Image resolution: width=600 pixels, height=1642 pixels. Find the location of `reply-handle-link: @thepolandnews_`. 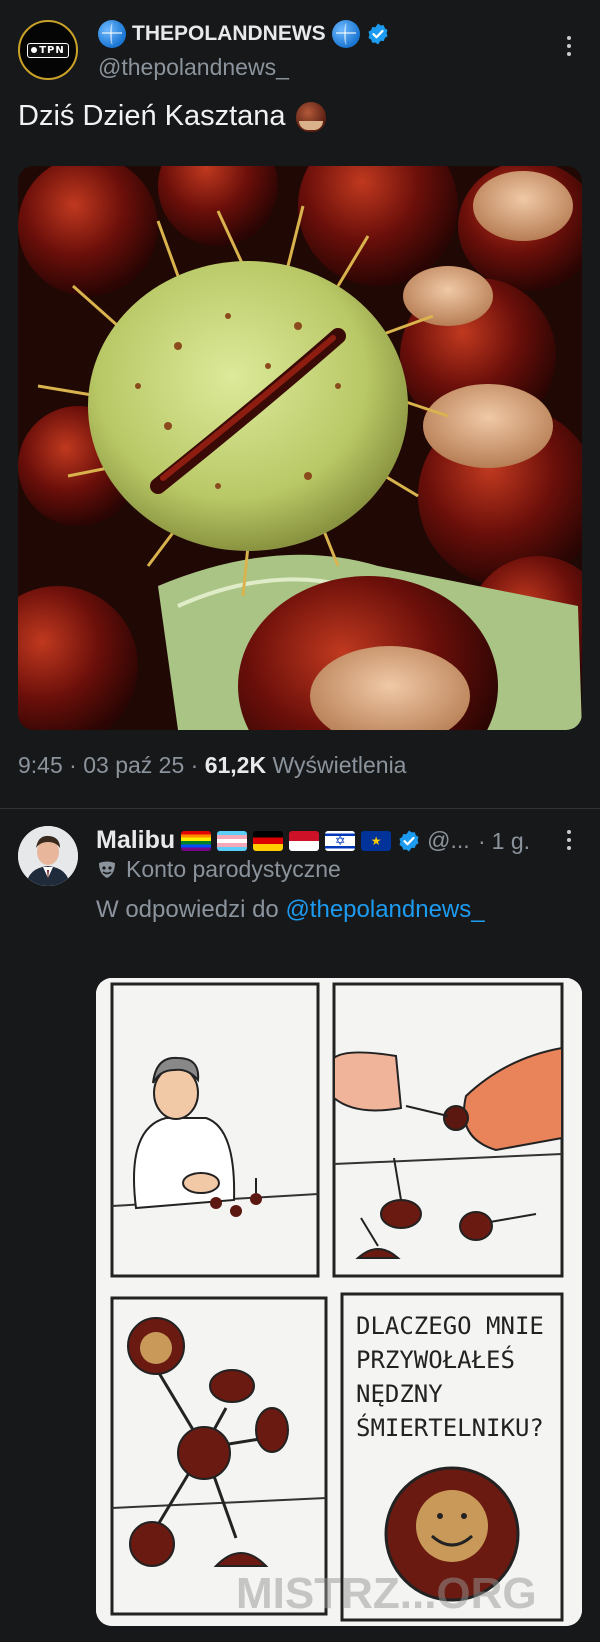

reply-handle-link: @thepolandnews_ is located at coordinates (384, 909).